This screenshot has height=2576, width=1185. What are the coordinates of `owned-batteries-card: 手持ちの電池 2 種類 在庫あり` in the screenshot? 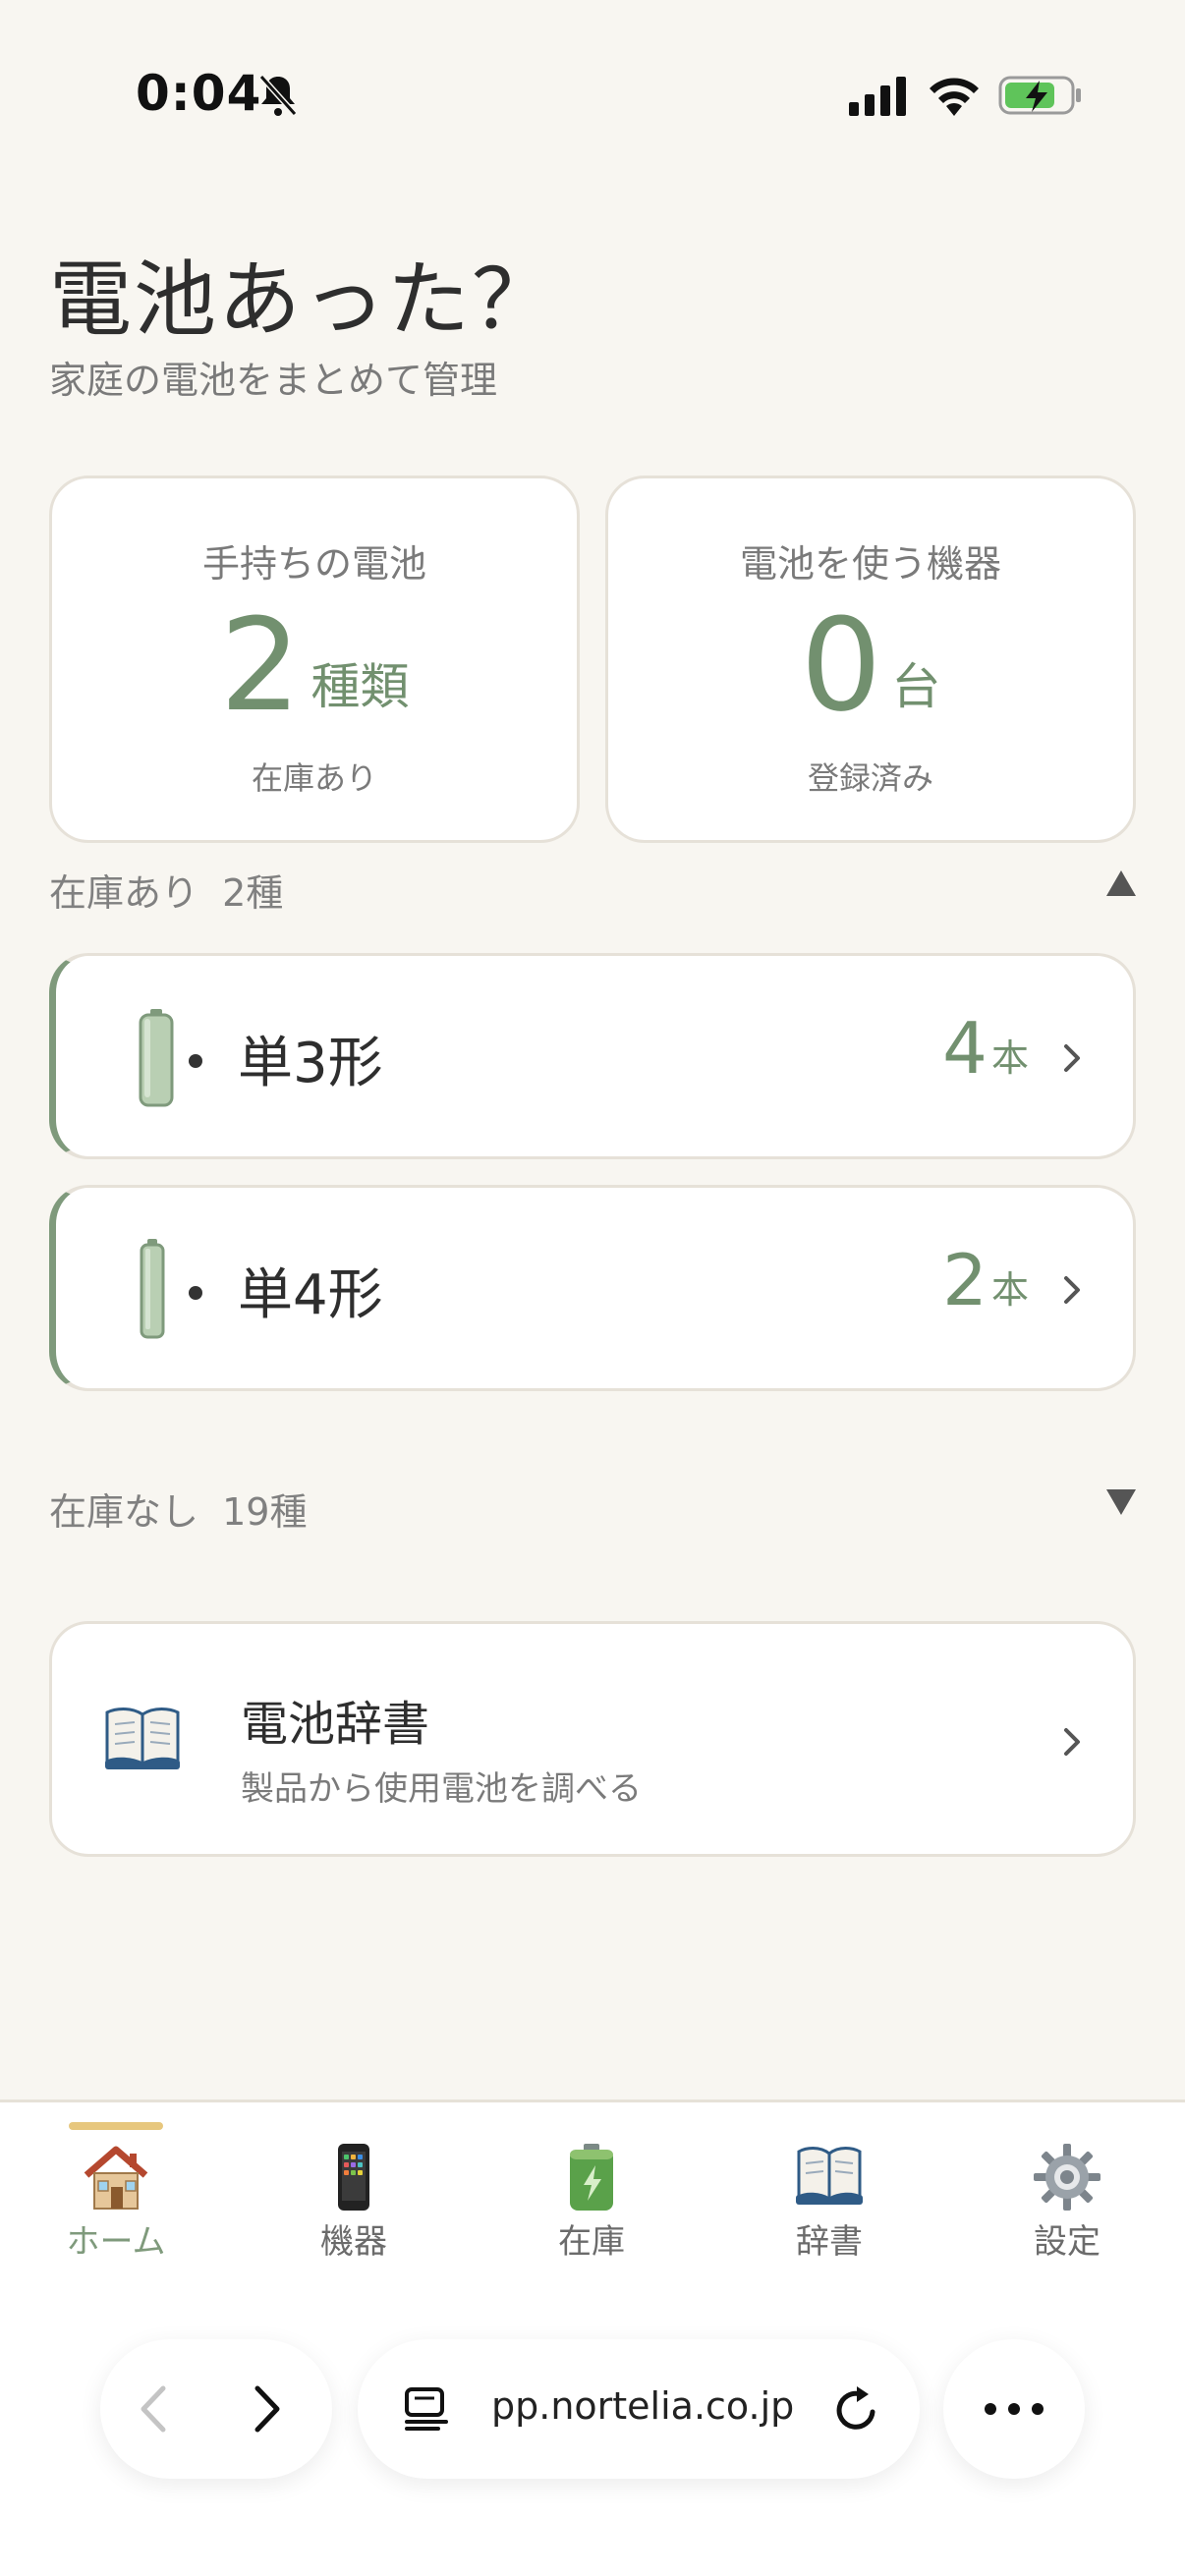 It's located at (315, 659).